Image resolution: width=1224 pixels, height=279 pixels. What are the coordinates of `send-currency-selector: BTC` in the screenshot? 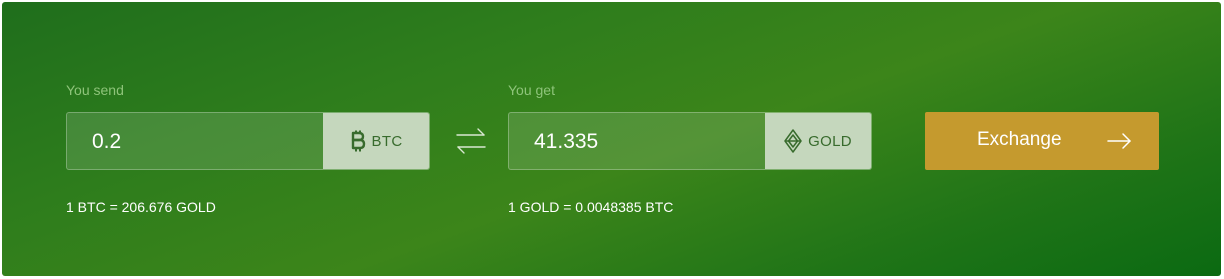 It's located at (376, 141).